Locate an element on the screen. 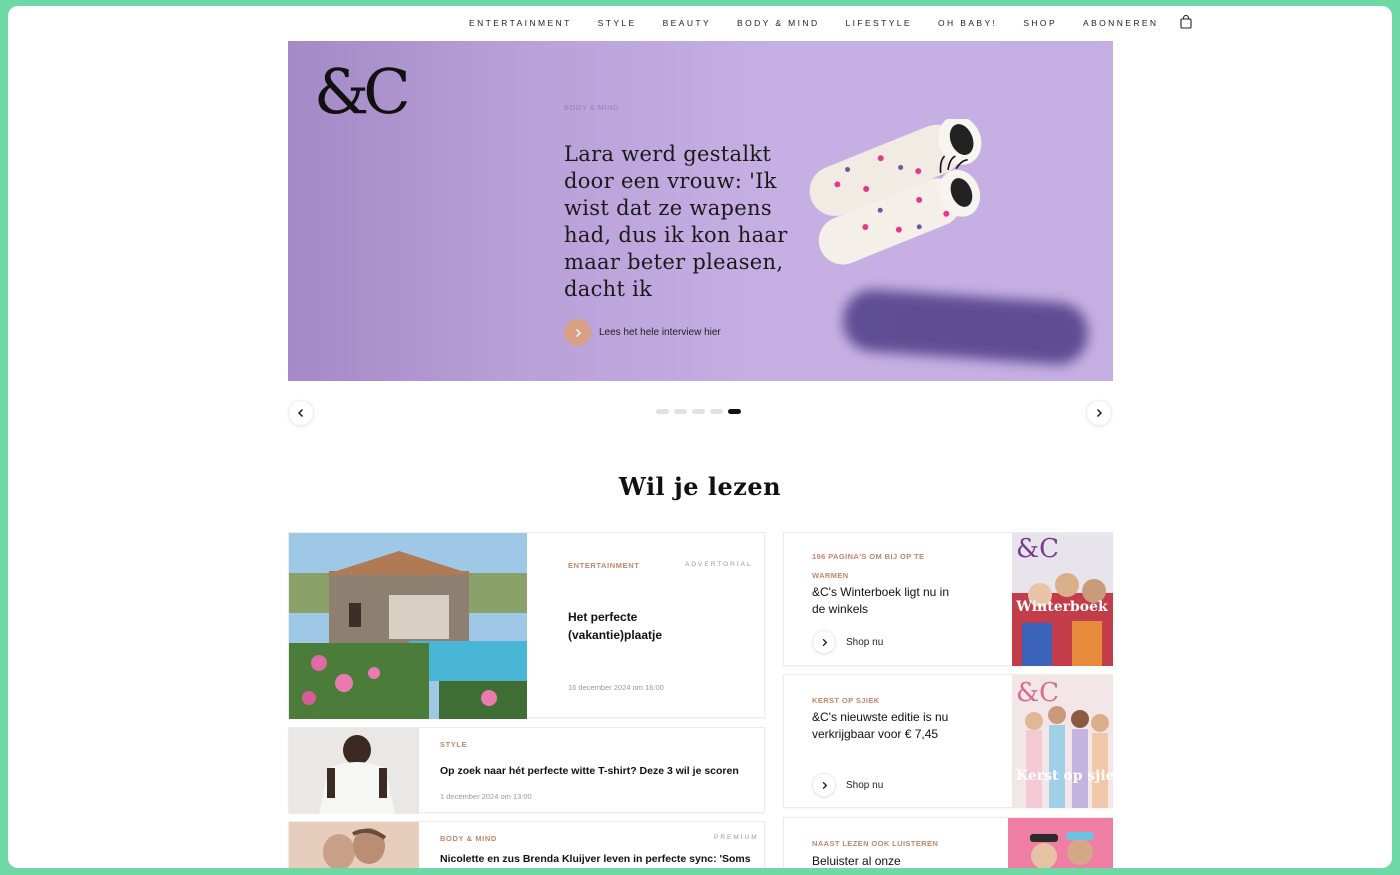 The height and width of the screenshot is (875, 1400). promo-category: NAAST LEZEN OOK LUISTEREN is located at coordinates (875, 843).